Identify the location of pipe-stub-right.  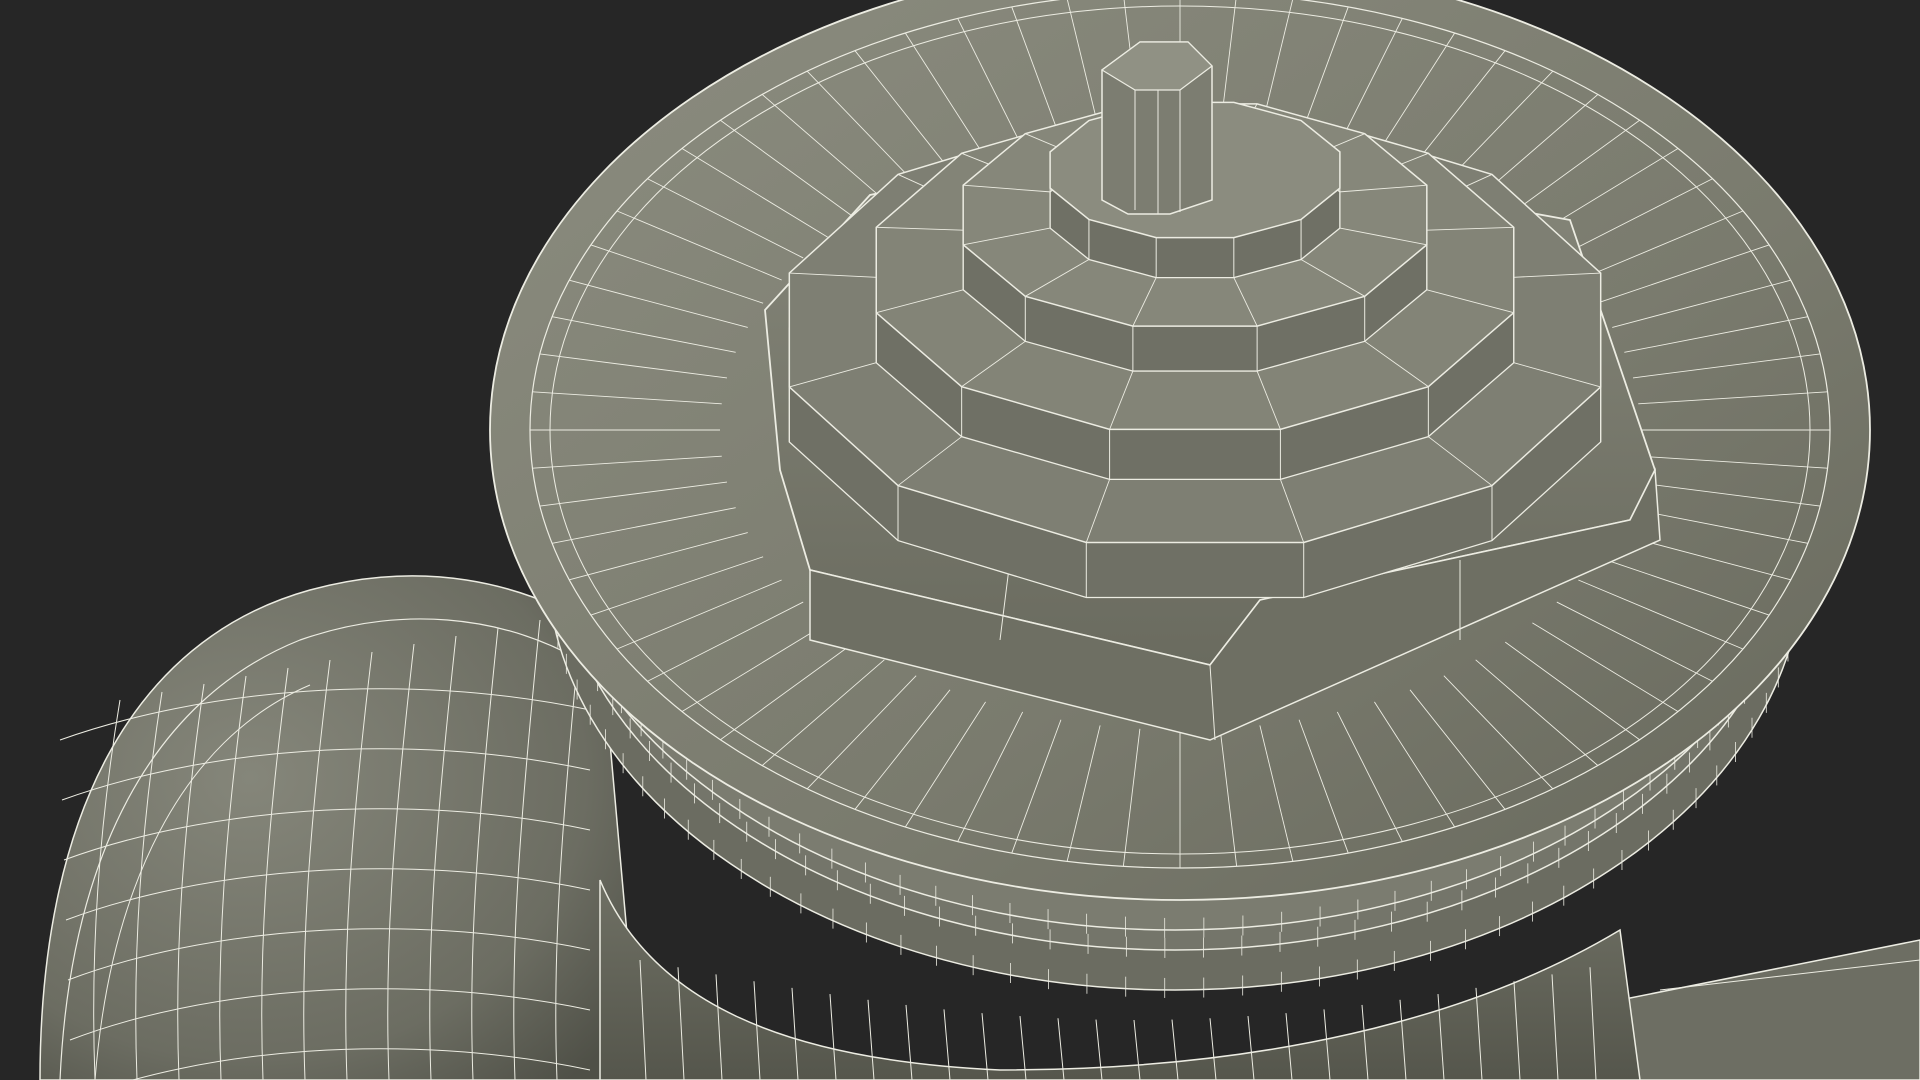
(1769, 1009).